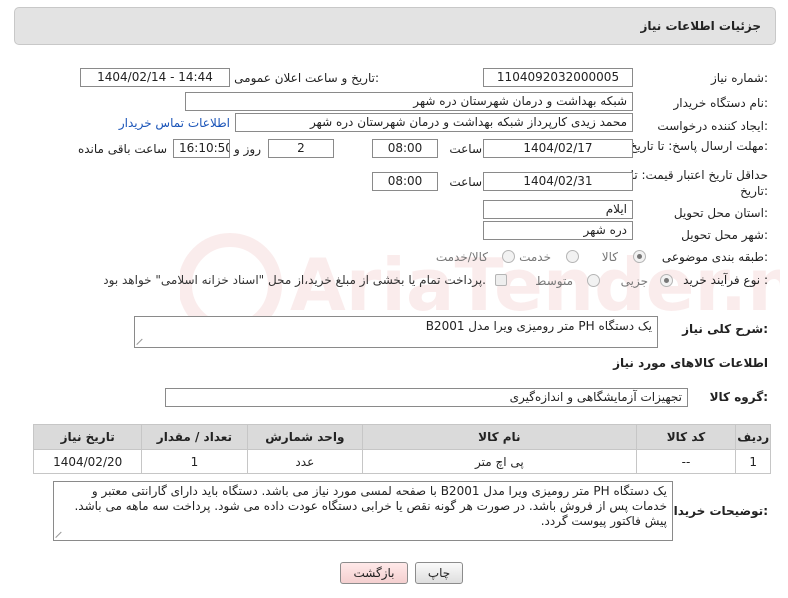  Describe the element at coordinates (593, 280) in the screenshot. I see `purchase-radio-medium` at that location.